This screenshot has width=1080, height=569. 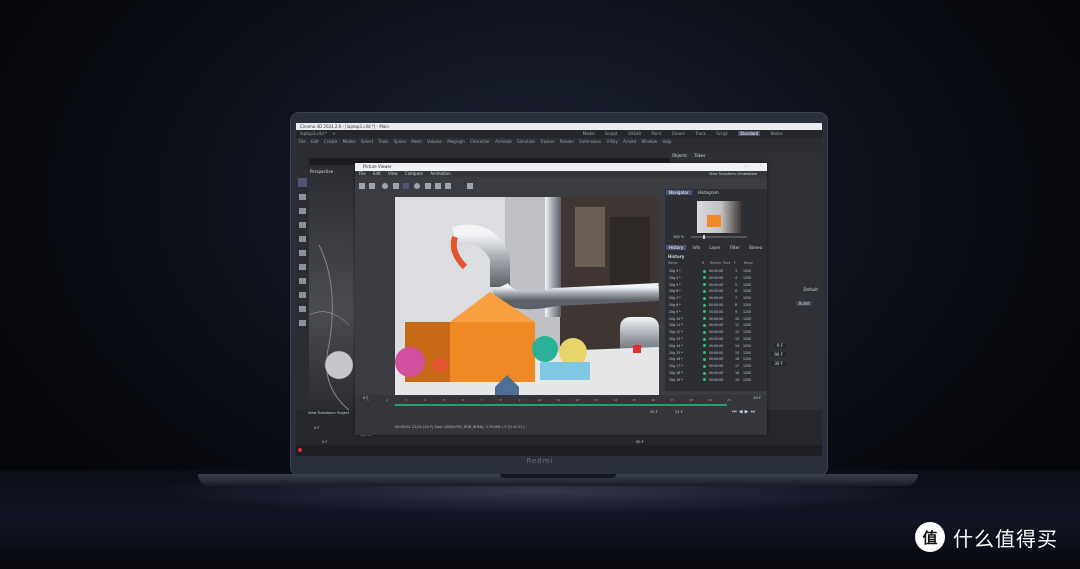 What do you see at coordinates (716, 305) in the screenshot?
I see `history-row: 20g 8 * 00:00:00 8 1200` at bounding box center [716, 305].